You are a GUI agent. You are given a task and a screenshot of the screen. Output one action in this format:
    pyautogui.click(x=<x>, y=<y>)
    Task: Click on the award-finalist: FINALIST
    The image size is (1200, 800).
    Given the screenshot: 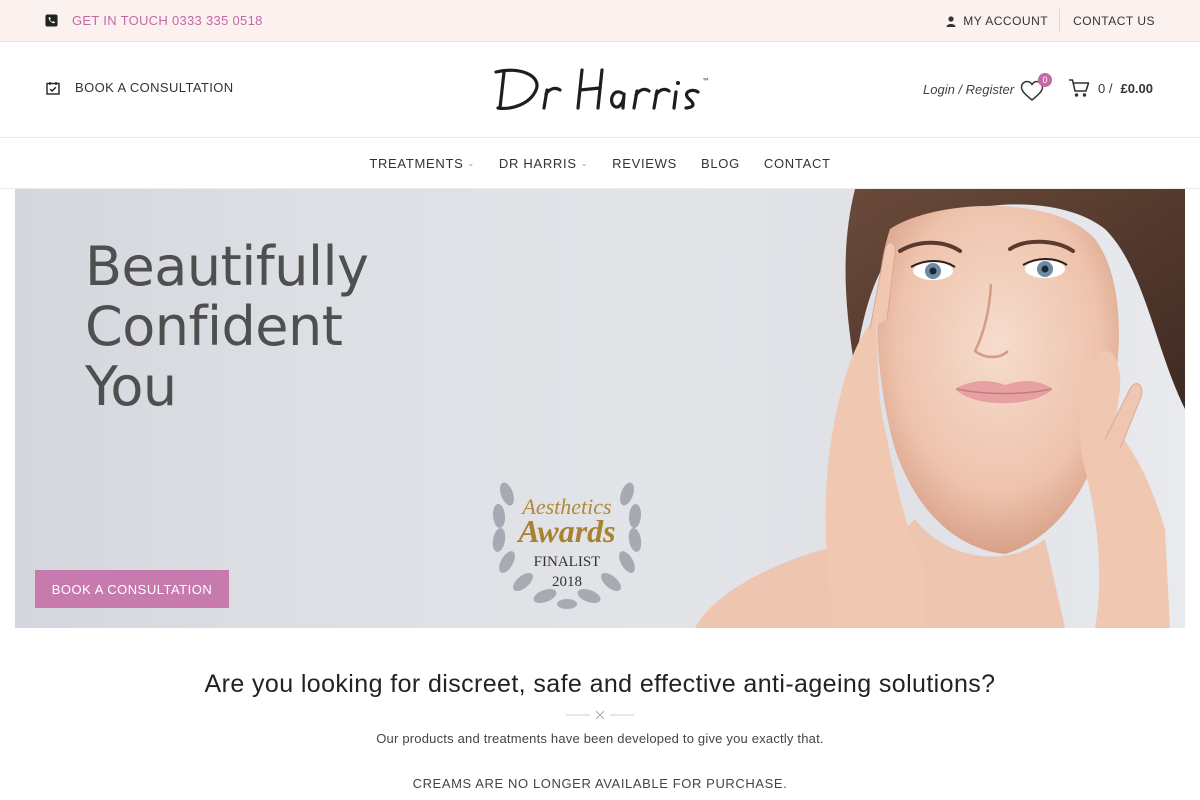 What is the action you would take?
    pyautogui.click(x=567, y=562)
    